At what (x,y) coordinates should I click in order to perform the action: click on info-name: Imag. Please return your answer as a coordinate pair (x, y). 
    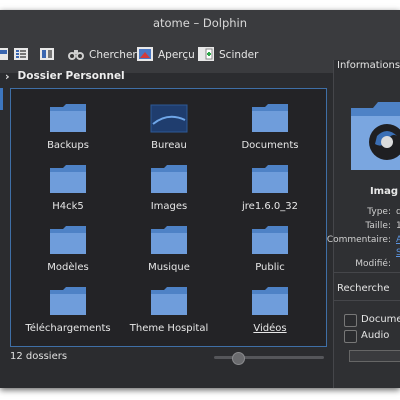
    Looking at the image, I should click on (383, 191).